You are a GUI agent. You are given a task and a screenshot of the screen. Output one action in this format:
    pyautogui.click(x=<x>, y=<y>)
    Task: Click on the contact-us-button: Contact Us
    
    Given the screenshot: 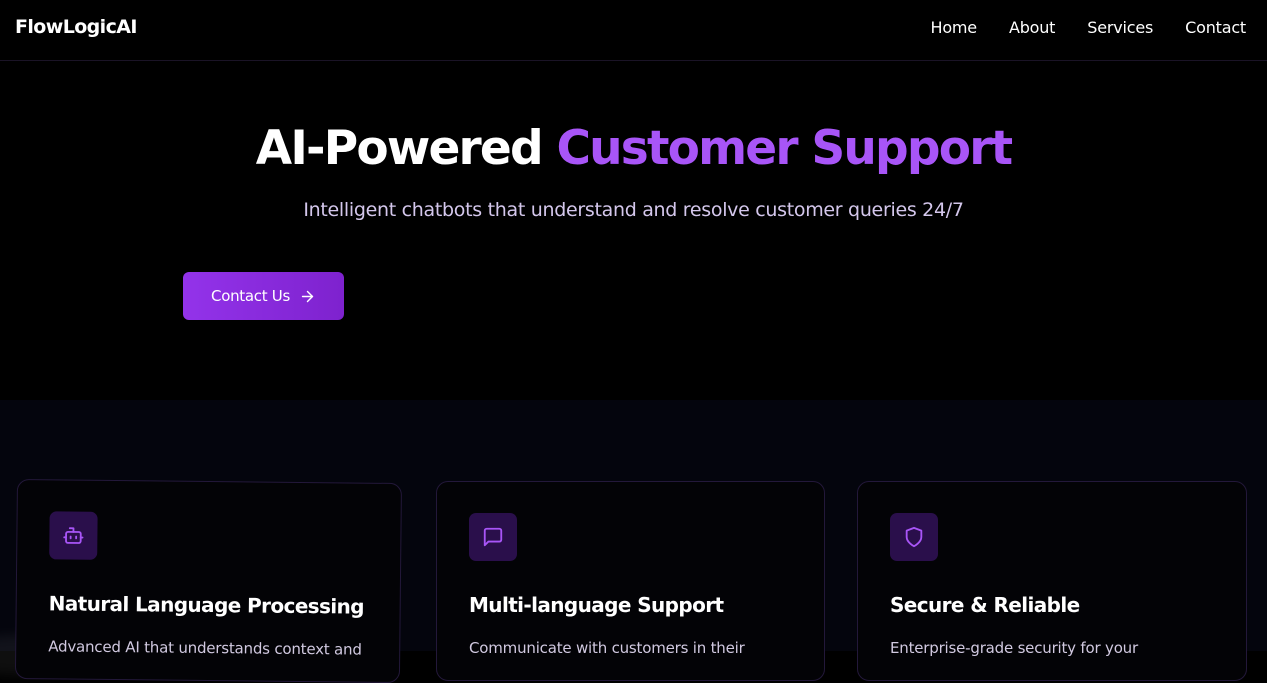 What is the action you would take?
    pyautogui.click(x=263, y=296)
    